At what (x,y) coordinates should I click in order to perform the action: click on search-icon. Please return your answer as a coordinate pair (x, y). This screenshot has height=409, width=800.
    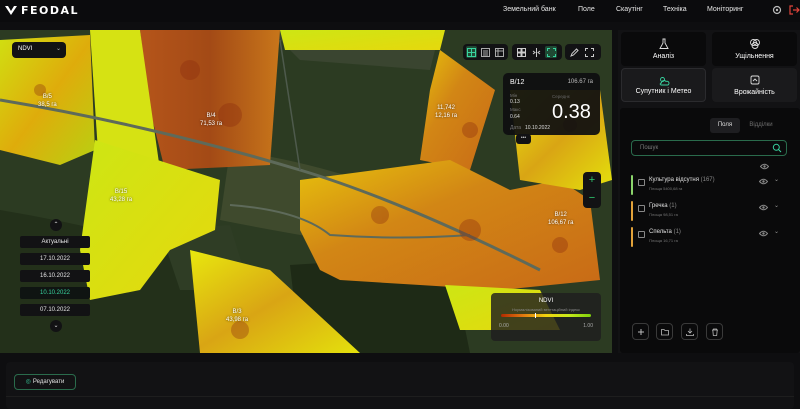
    Looking at the image, I should click on (777, 148).